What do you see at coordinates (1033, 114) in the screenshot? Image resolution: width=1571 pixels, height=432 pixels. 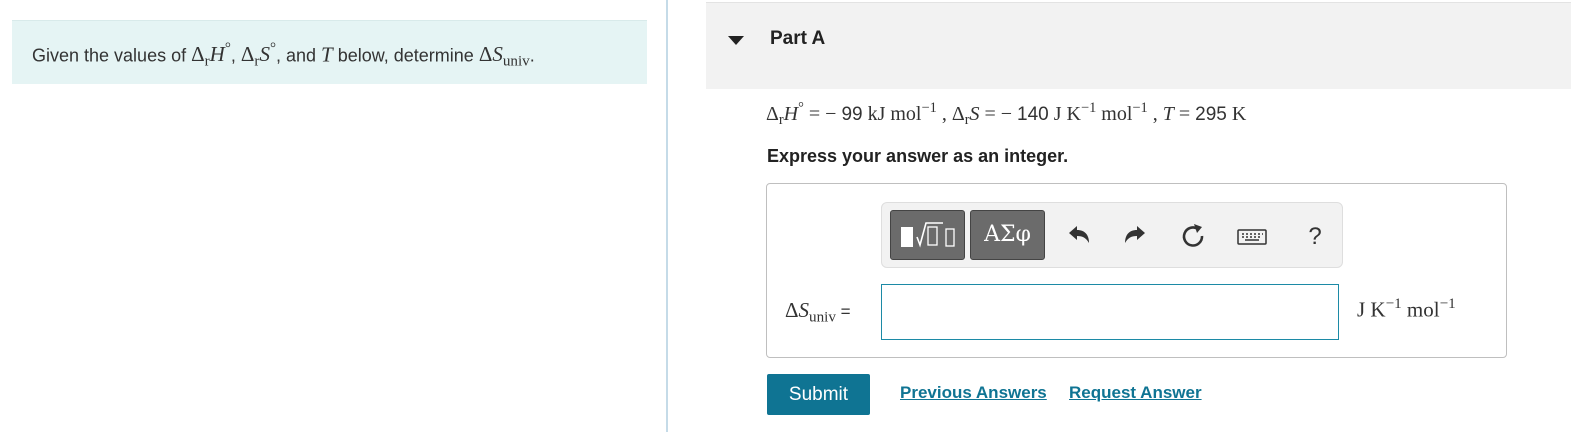 I see `delta-s-value: 140` at bounding box center [1033, 114].